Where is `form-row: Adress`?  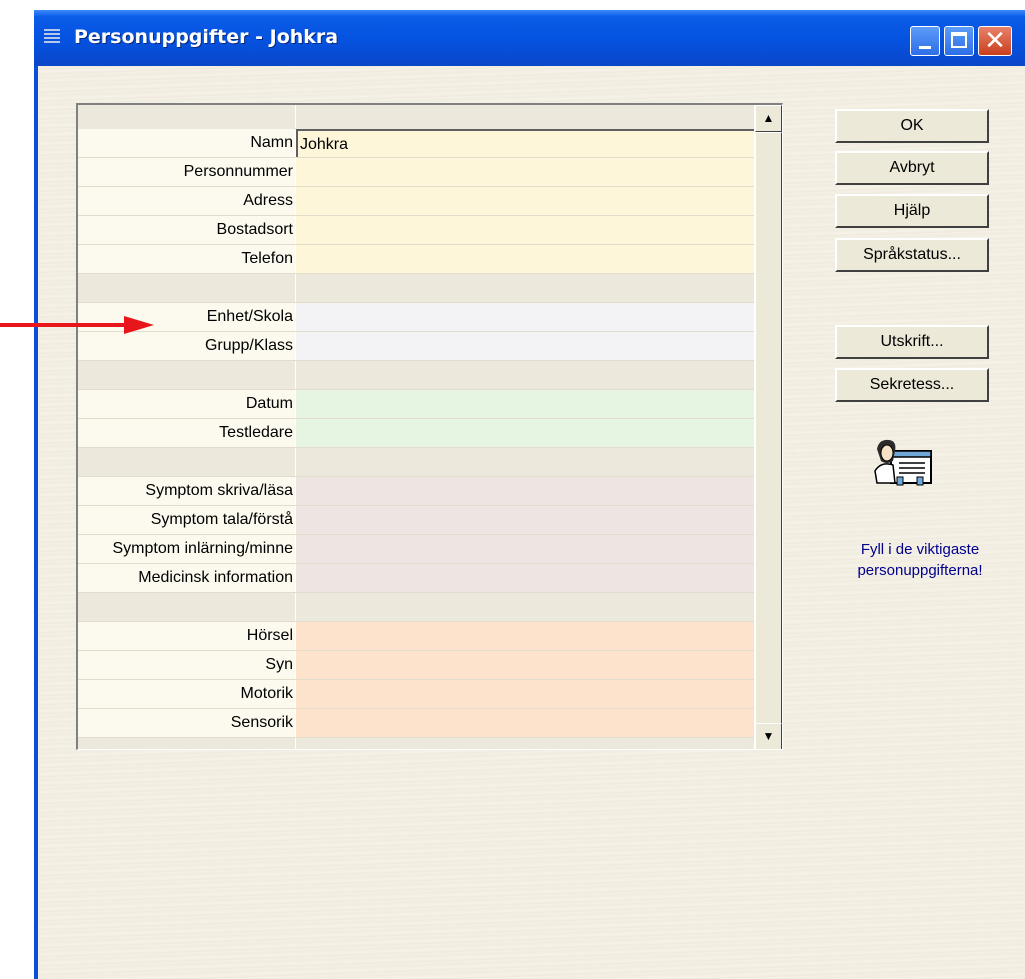
form-row: Adress is located at coordinates (416, 201).